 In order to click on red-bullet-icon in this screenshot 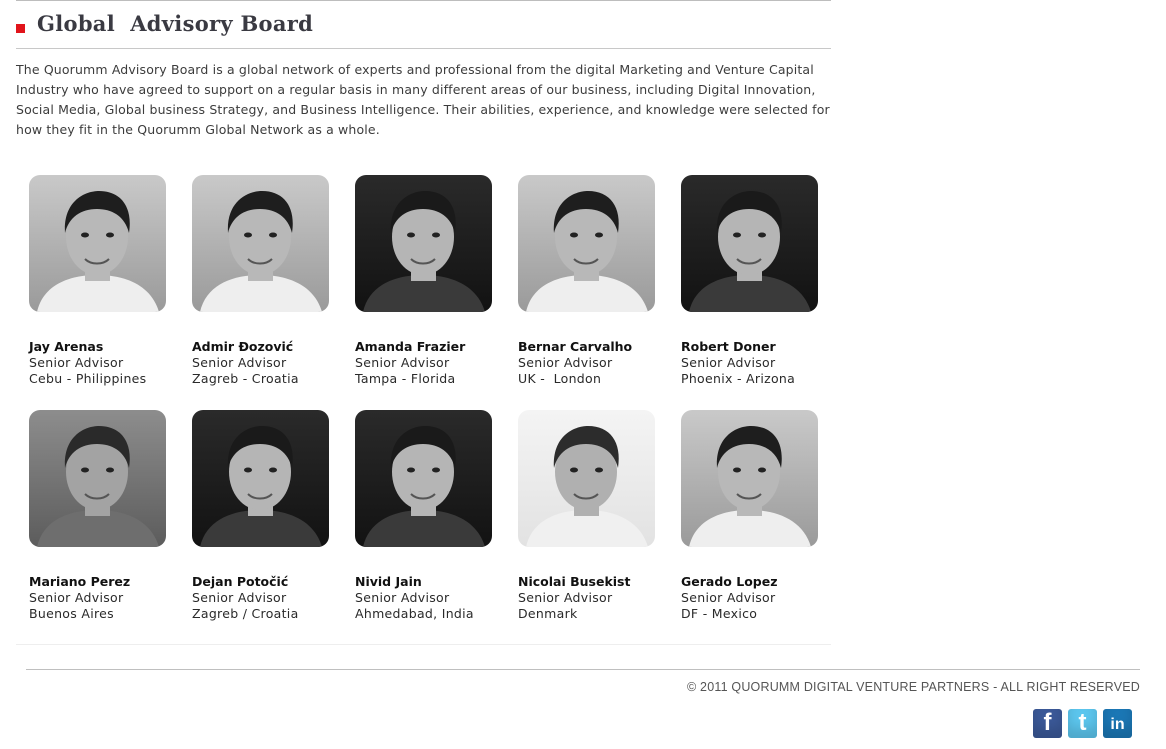, I will do `click(20, 28)`.